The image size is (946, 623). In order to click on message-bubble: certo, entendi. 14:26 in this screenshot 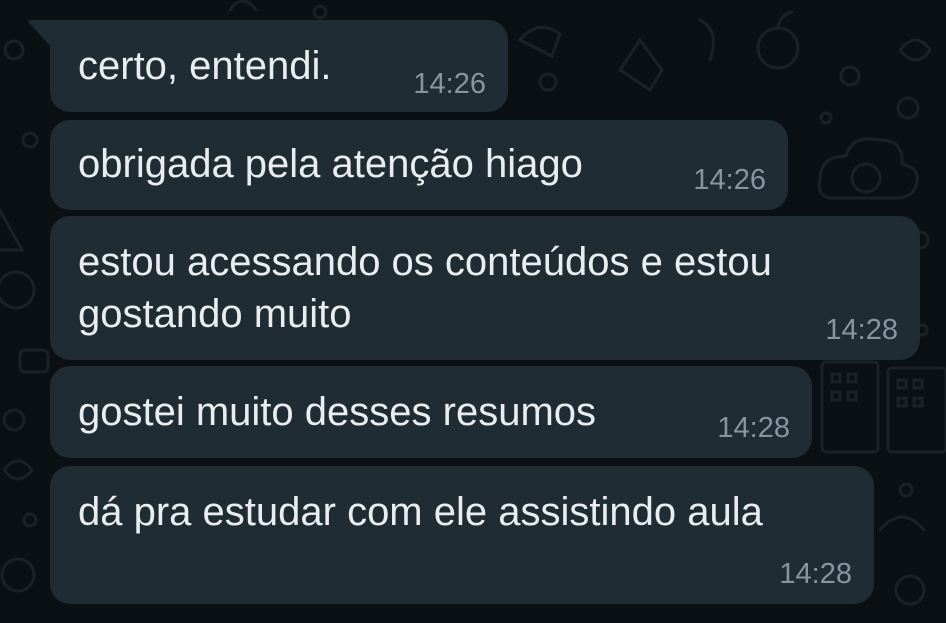, I will do `click(268, 66)`.